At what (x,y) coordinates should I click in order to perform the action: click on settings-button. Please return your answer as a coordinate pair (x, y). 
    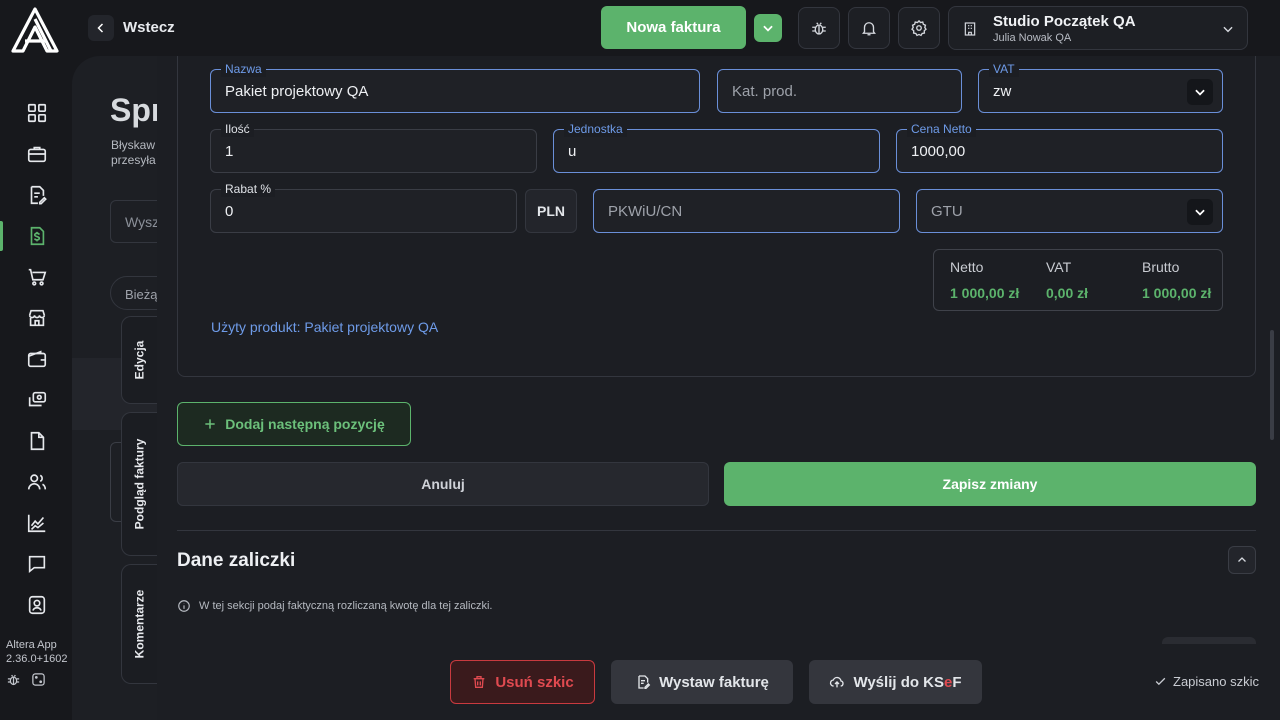
    Looking at the image, I should click on (919, 28).